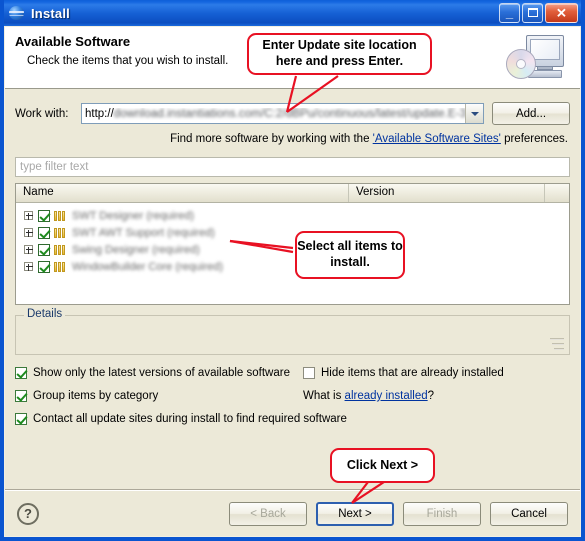  I want to click on details-label: Details, so click(45, 314).